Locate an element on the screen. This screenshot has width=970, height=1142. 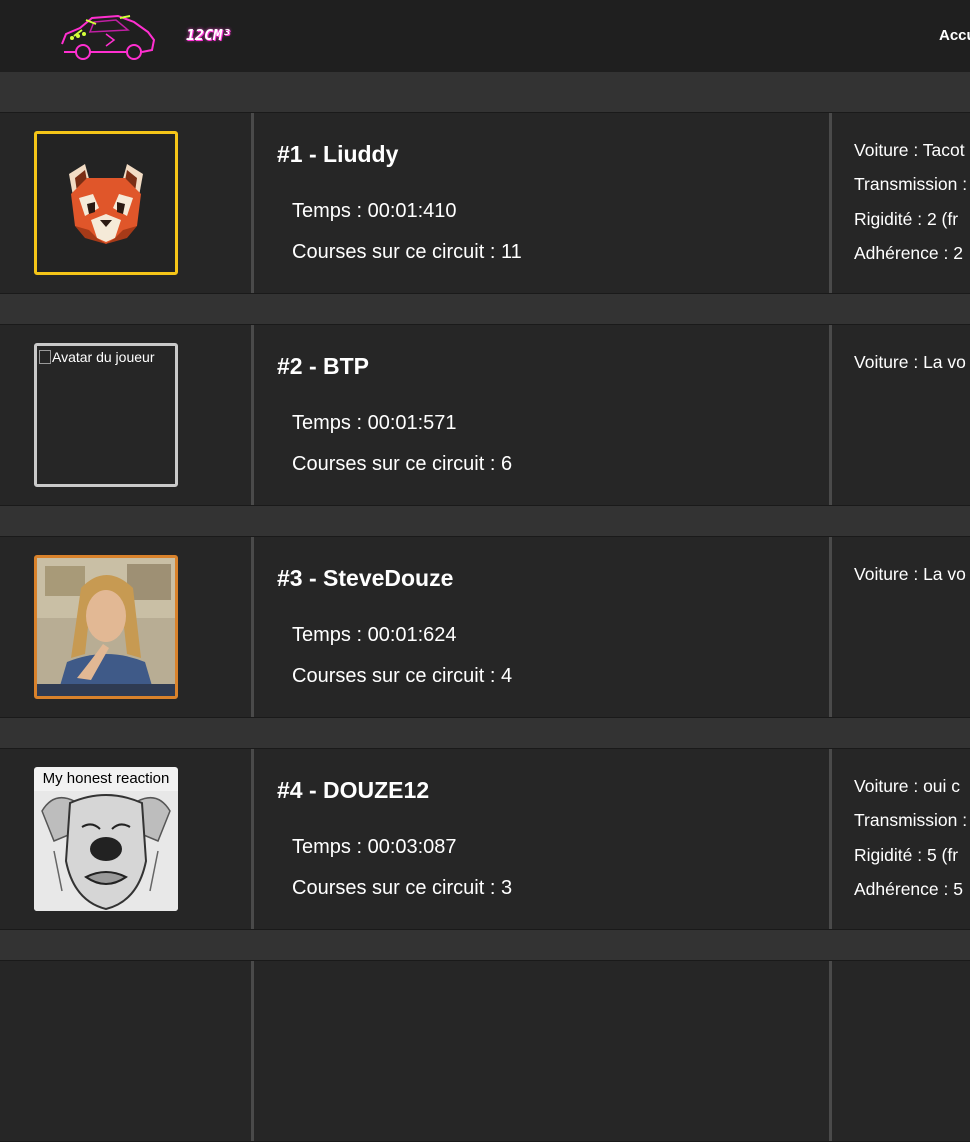
player-time: Temps : 00:01:410 is located at coordinates (374, 211).